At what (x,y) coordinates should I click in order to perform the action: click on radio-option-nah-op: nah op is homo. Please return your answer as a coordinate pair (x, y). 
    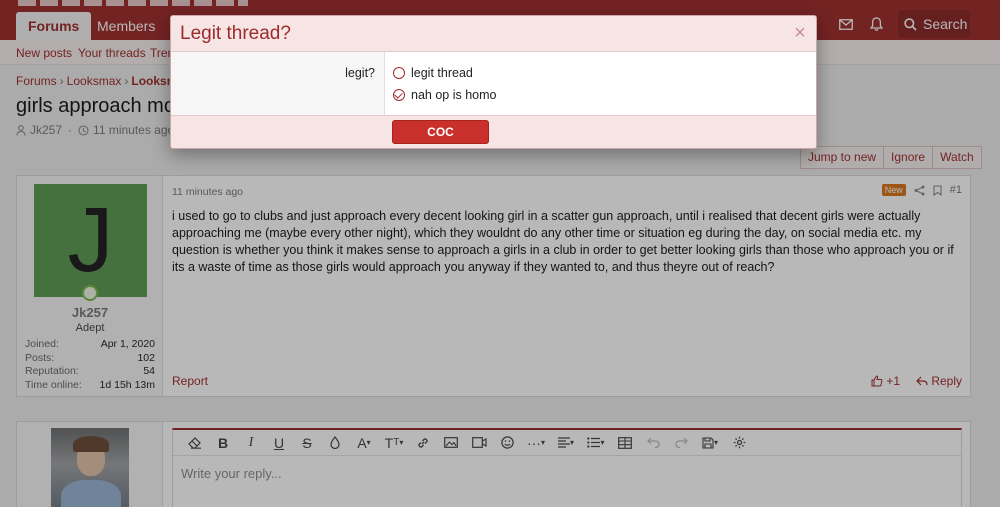
    Looking at the image, I should click on (444, 95).